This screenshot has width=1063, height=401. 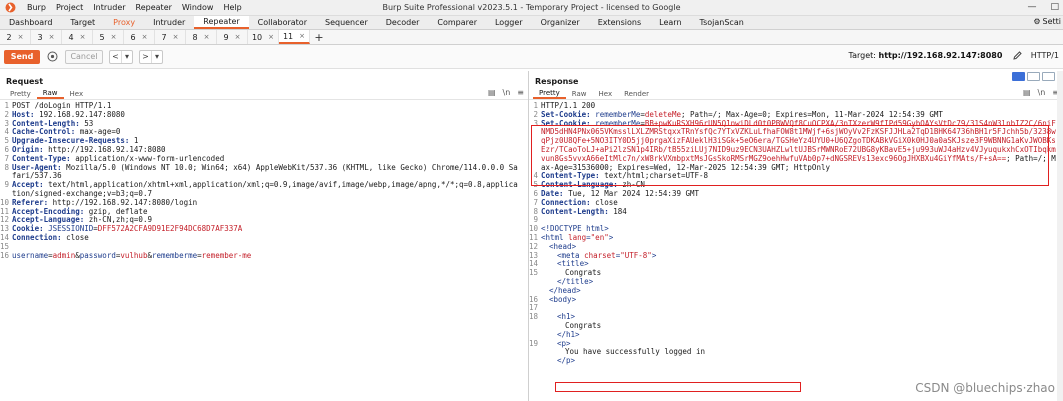 I want to click on tab-target: Target, so click(x=82, y=22).